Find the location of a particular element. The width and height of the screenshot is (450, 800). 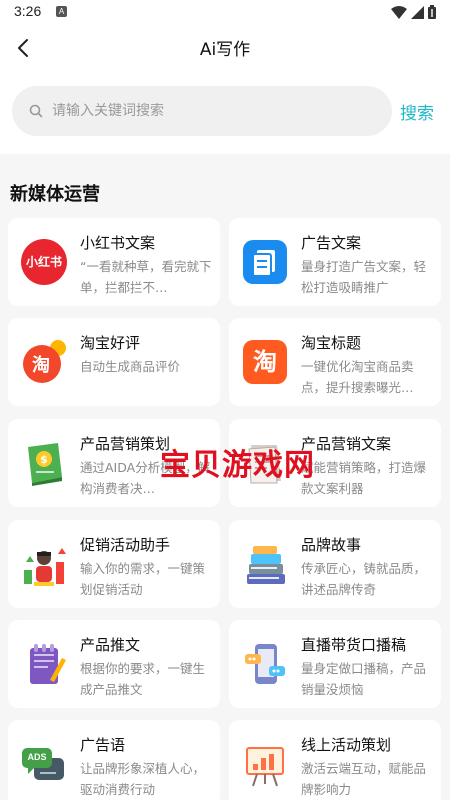

search-row: 搜索 is located at coordinates (225, 113).